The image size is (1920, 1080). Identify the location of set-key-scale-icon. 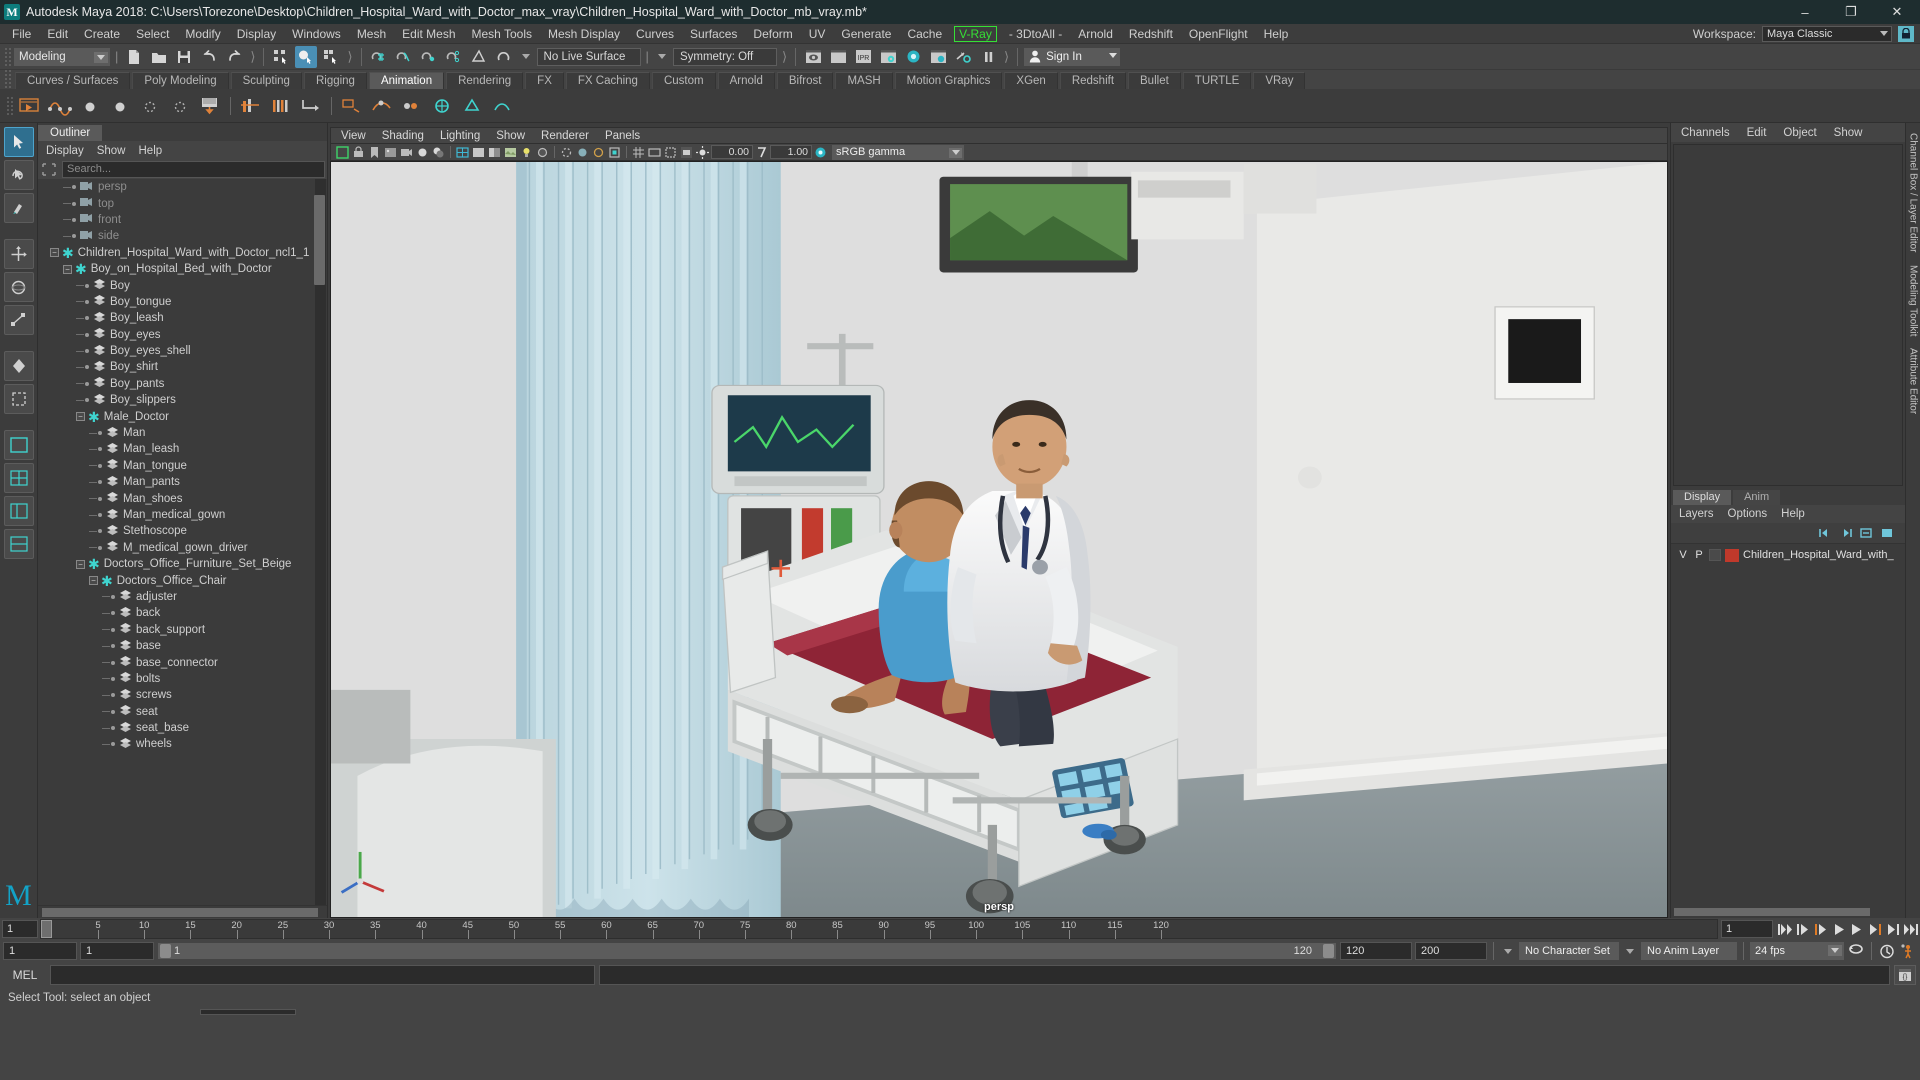
(150, 106).